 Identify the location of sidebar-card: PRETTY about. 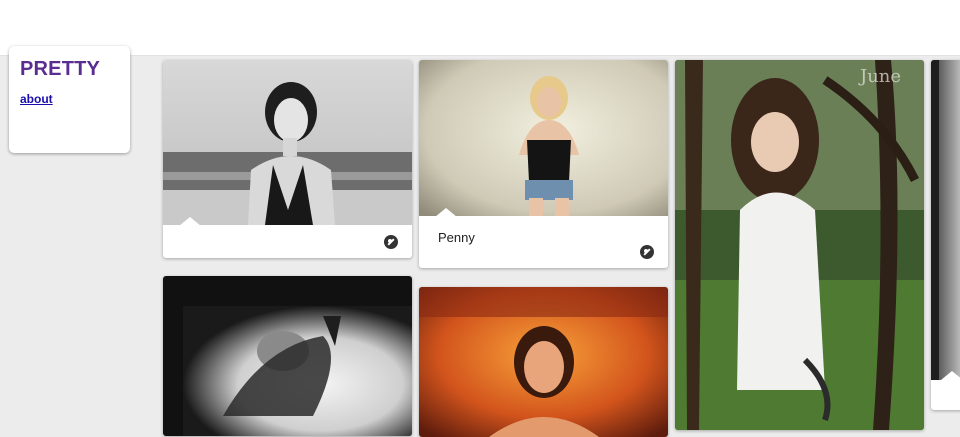
(69, 99).